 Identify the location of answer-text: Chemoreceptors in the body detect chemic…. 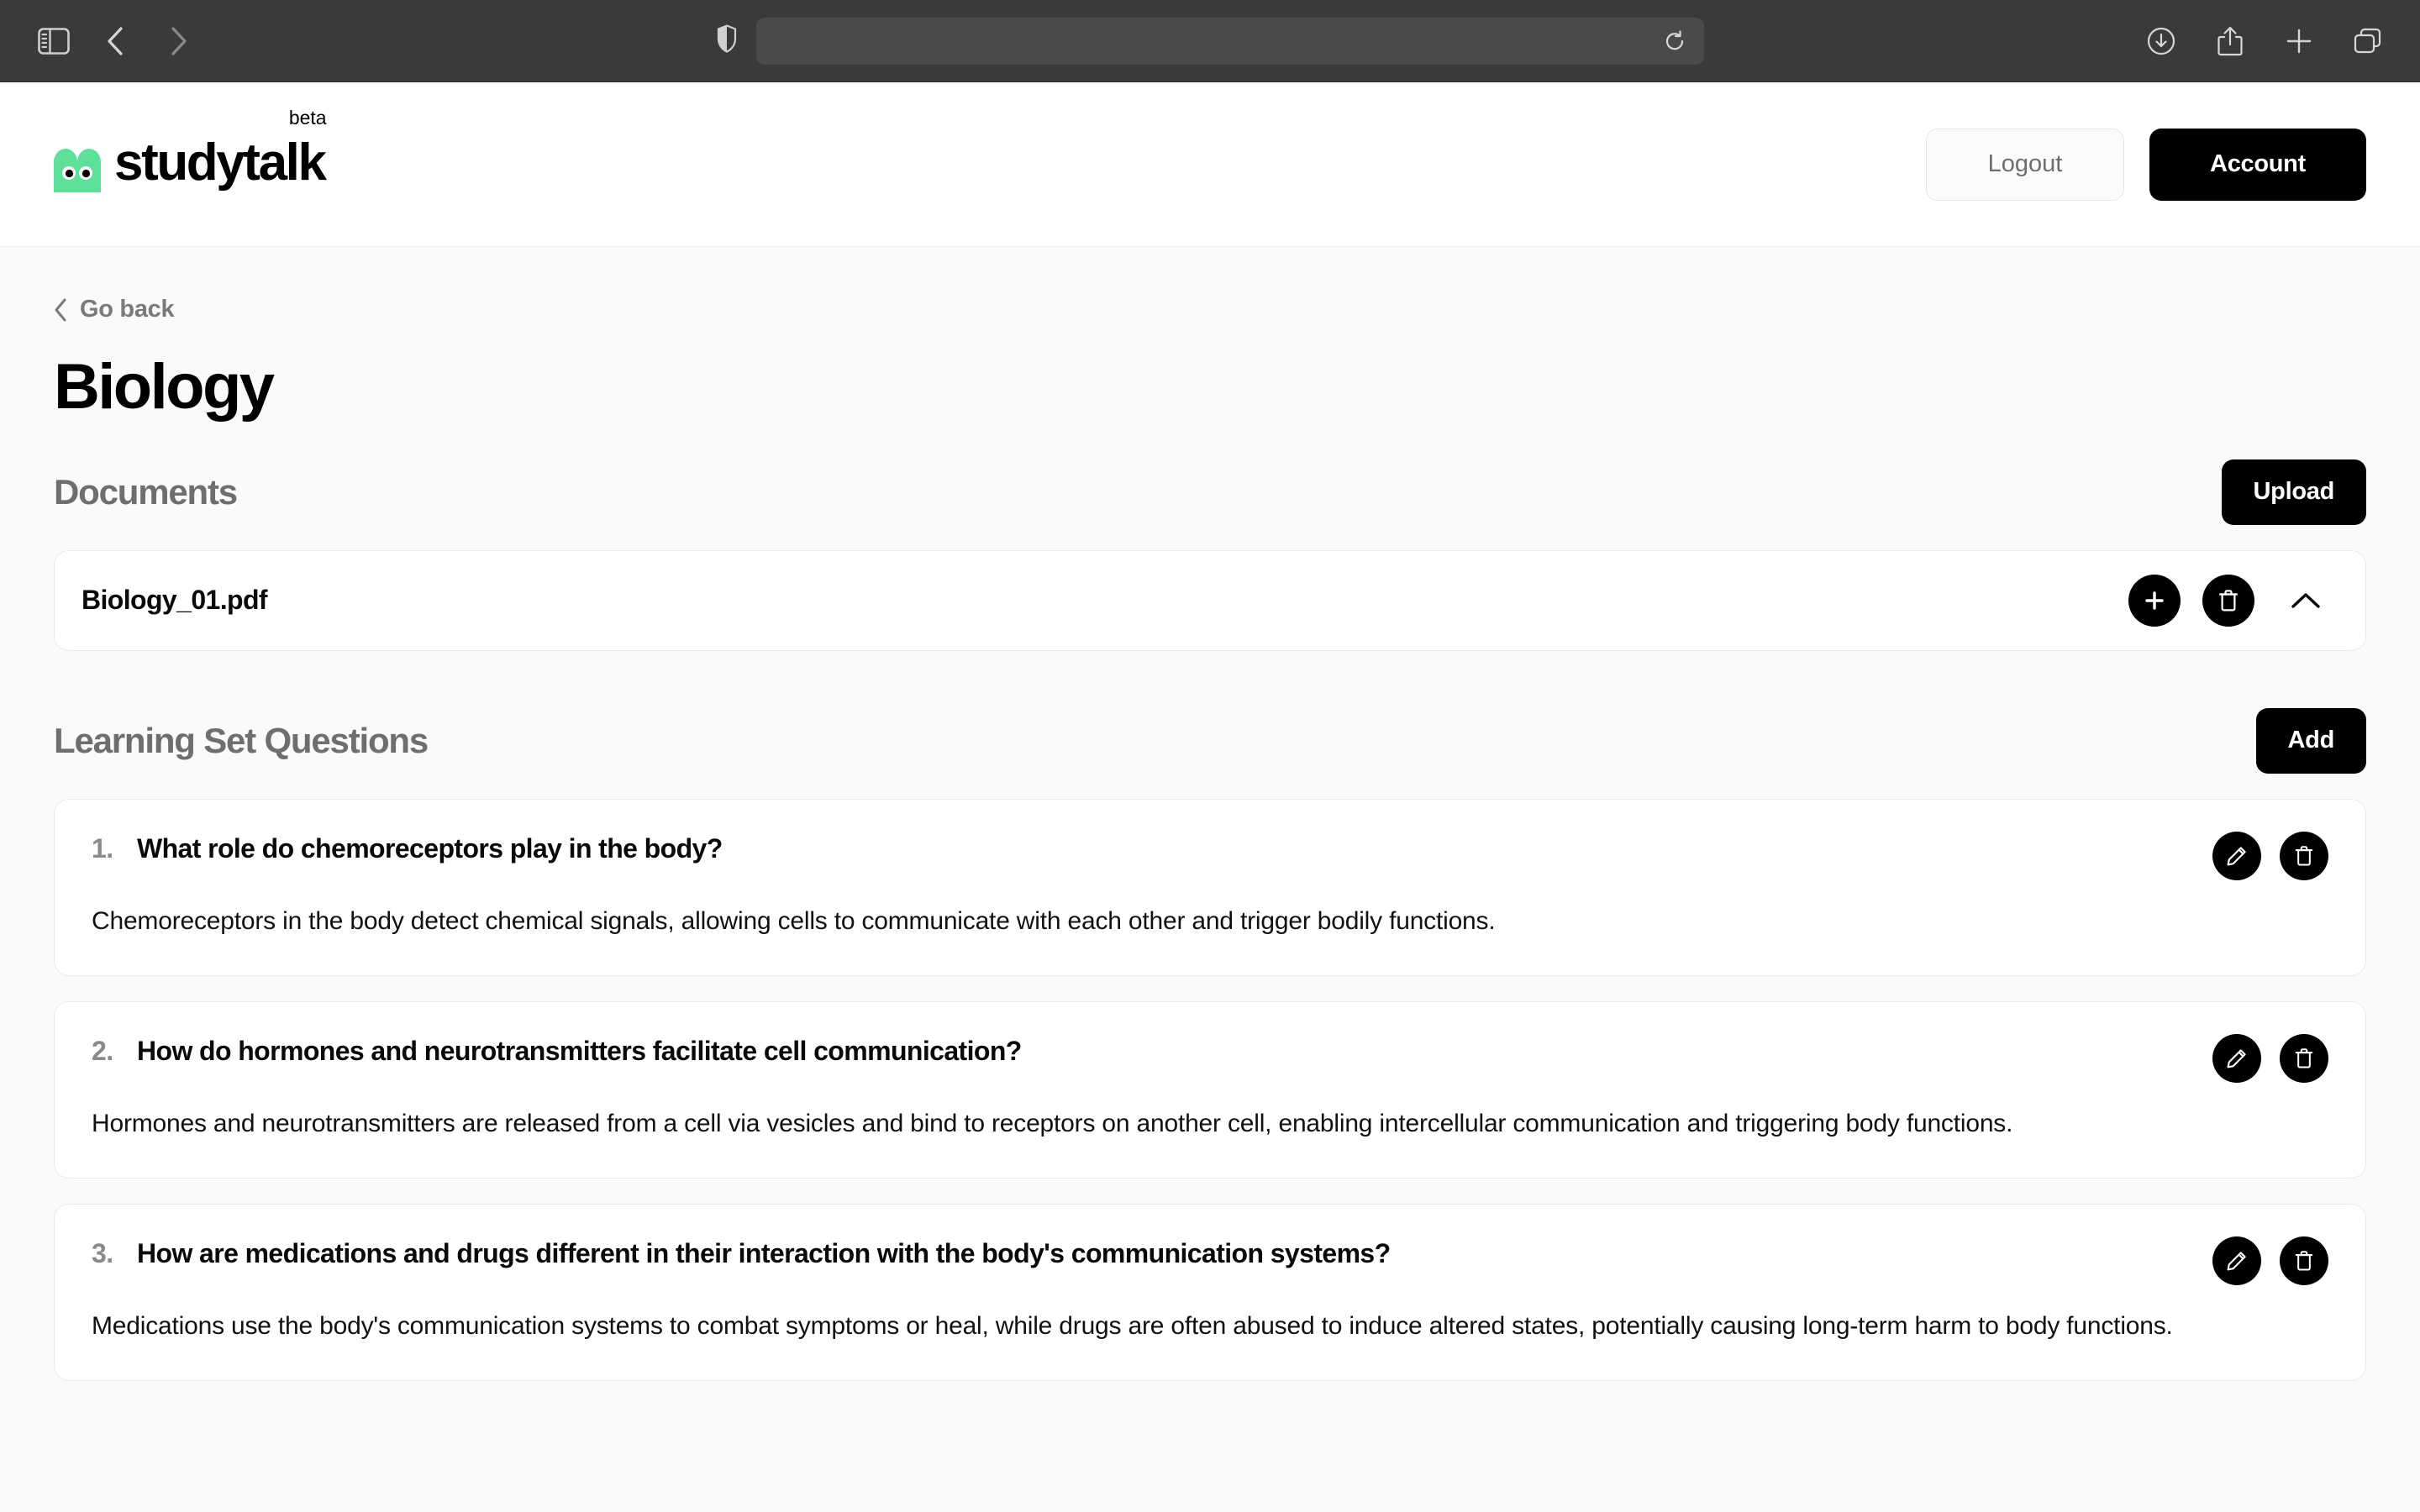
(794, 920).